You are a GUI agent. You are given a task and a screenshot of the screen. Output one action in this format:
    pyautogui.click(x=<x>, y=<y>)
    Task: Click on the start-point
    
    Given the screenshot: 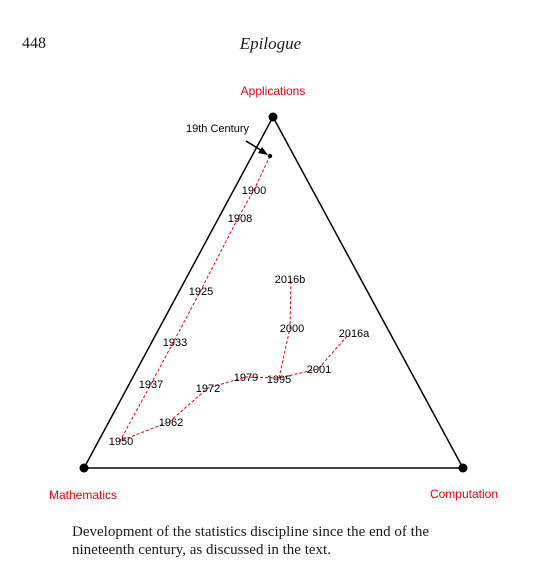 What is the action you would take?
    pyautogui.click(x=270, y=156)
    